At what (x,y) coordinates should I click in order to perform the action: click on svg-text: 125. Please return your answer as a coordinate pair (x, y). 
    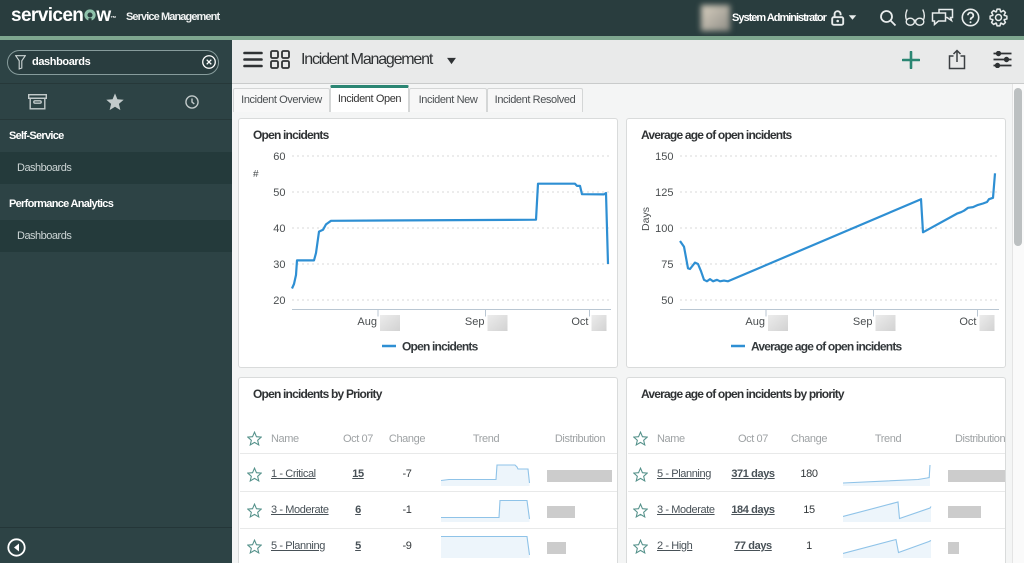
    Looking at the image, I should click on (664, 193).